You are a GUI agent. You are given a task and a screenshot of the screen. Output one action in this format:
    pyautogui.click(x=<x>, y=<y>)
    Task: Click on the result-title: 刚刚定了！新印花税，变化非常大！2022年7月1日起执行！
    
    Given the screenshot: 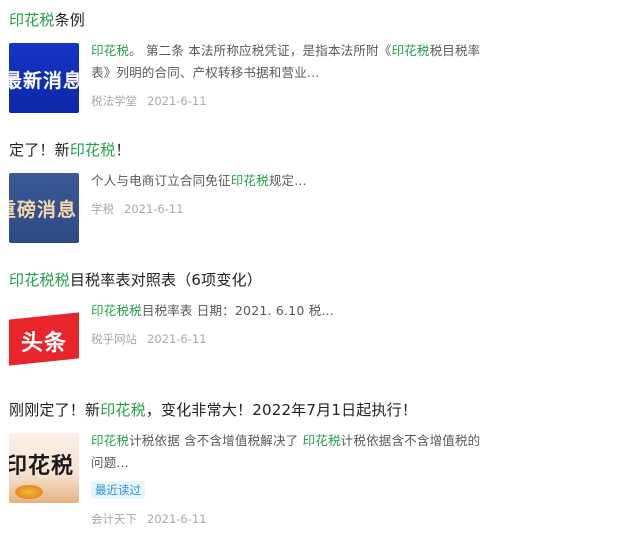 What is the action you would take?
    pyautogui.click(x=213, y=410)
    